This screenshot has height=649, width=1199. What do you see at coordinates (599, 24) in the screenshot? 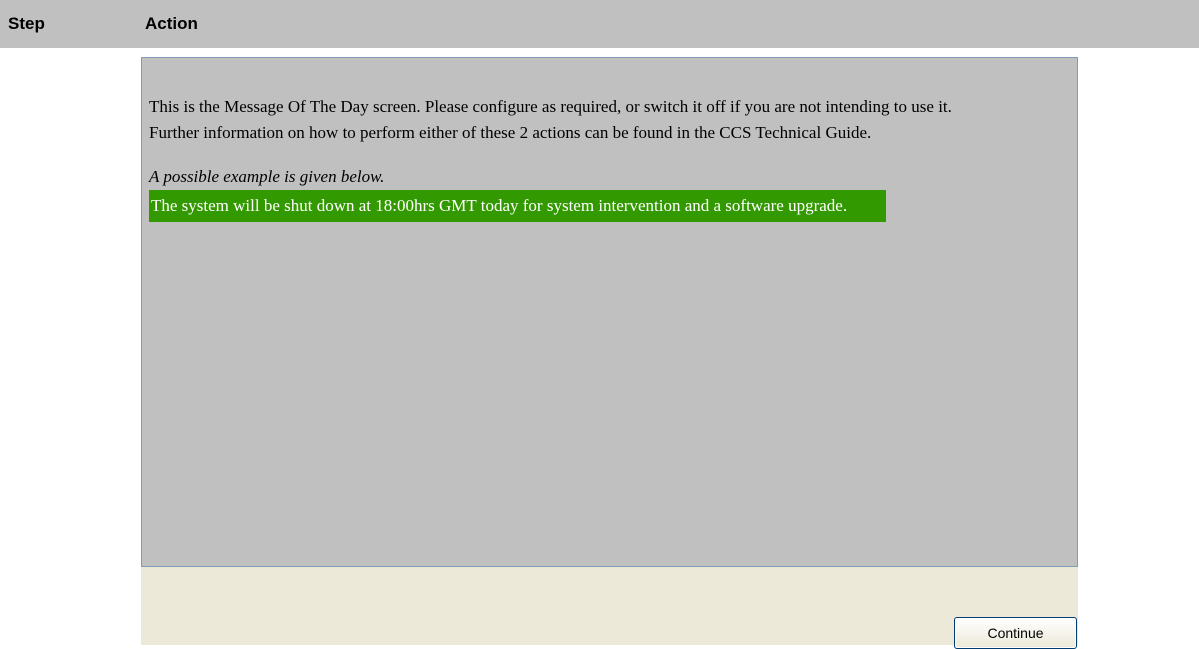
I see `table-header-row: Step Action` at bounding box center [599, 24].